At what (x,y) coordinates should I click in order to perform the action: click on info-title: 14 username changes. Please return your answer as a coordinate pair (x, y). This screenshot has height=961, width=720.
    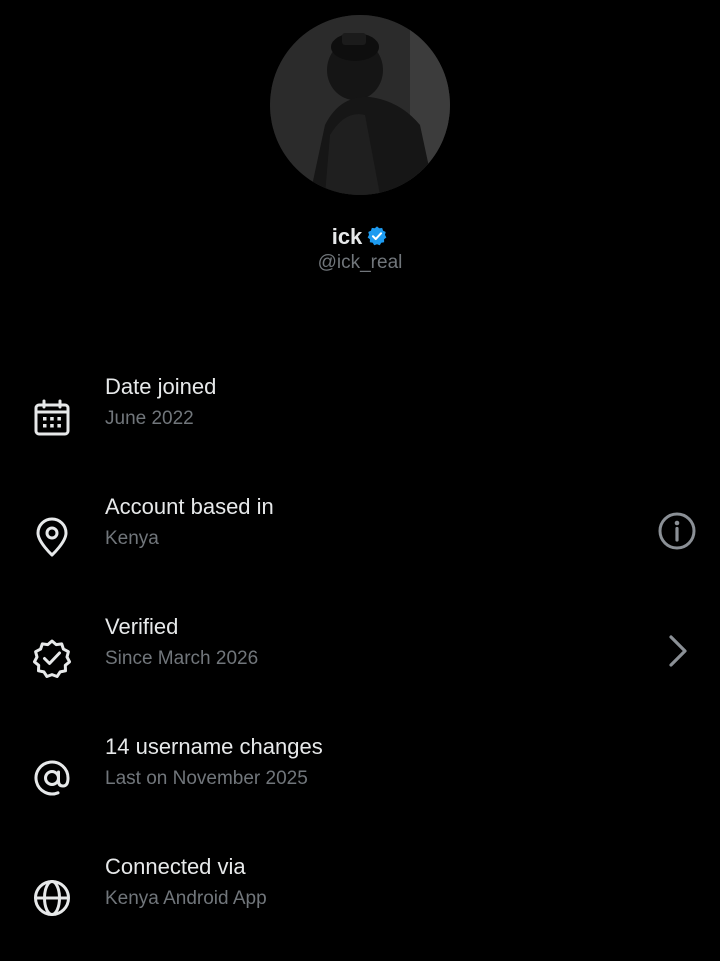
    Looking at the image, I should click on (214, 746).